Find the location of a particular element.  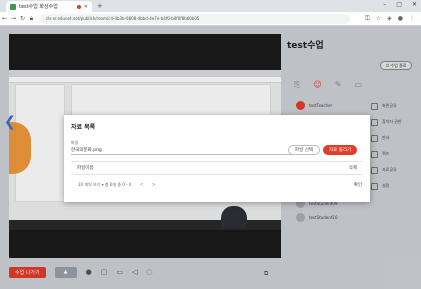

site-favicon-icon is located at coordinates (13, 6).